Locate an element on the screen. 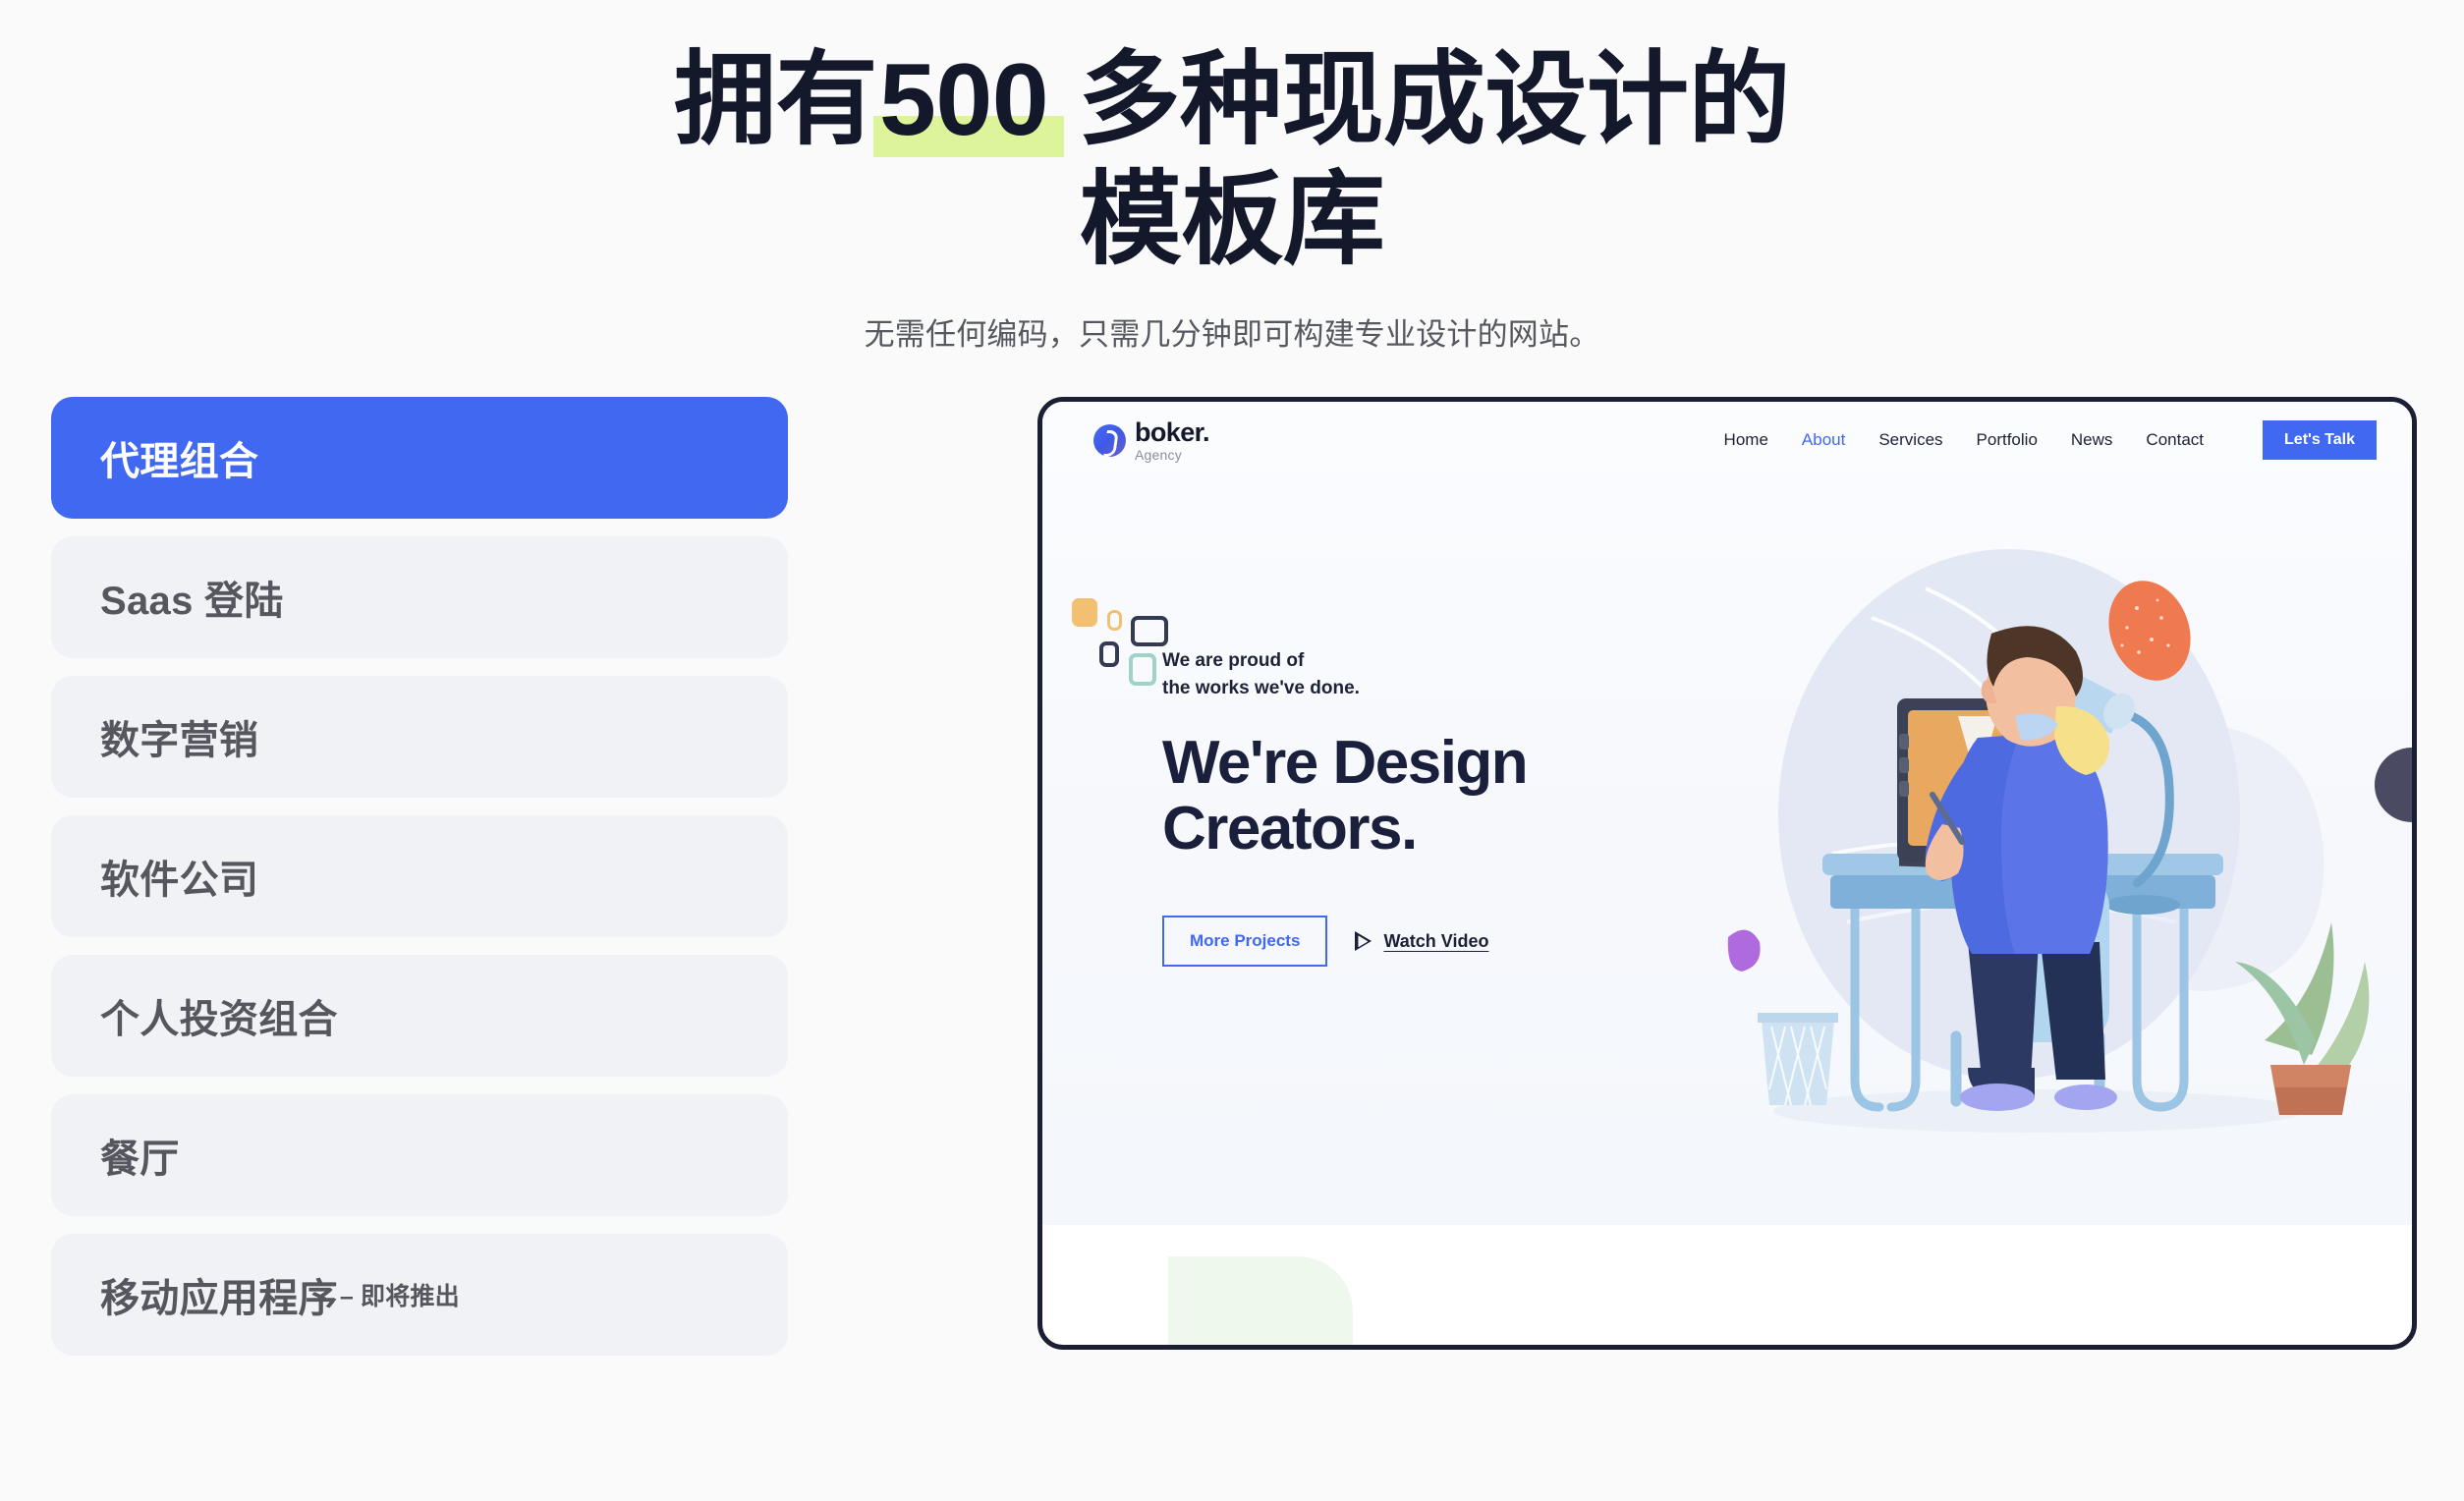 The width and height of the screenshot is (2464, 1501). preview-logo: boker. Agency is located at coordinates (1151, 440).